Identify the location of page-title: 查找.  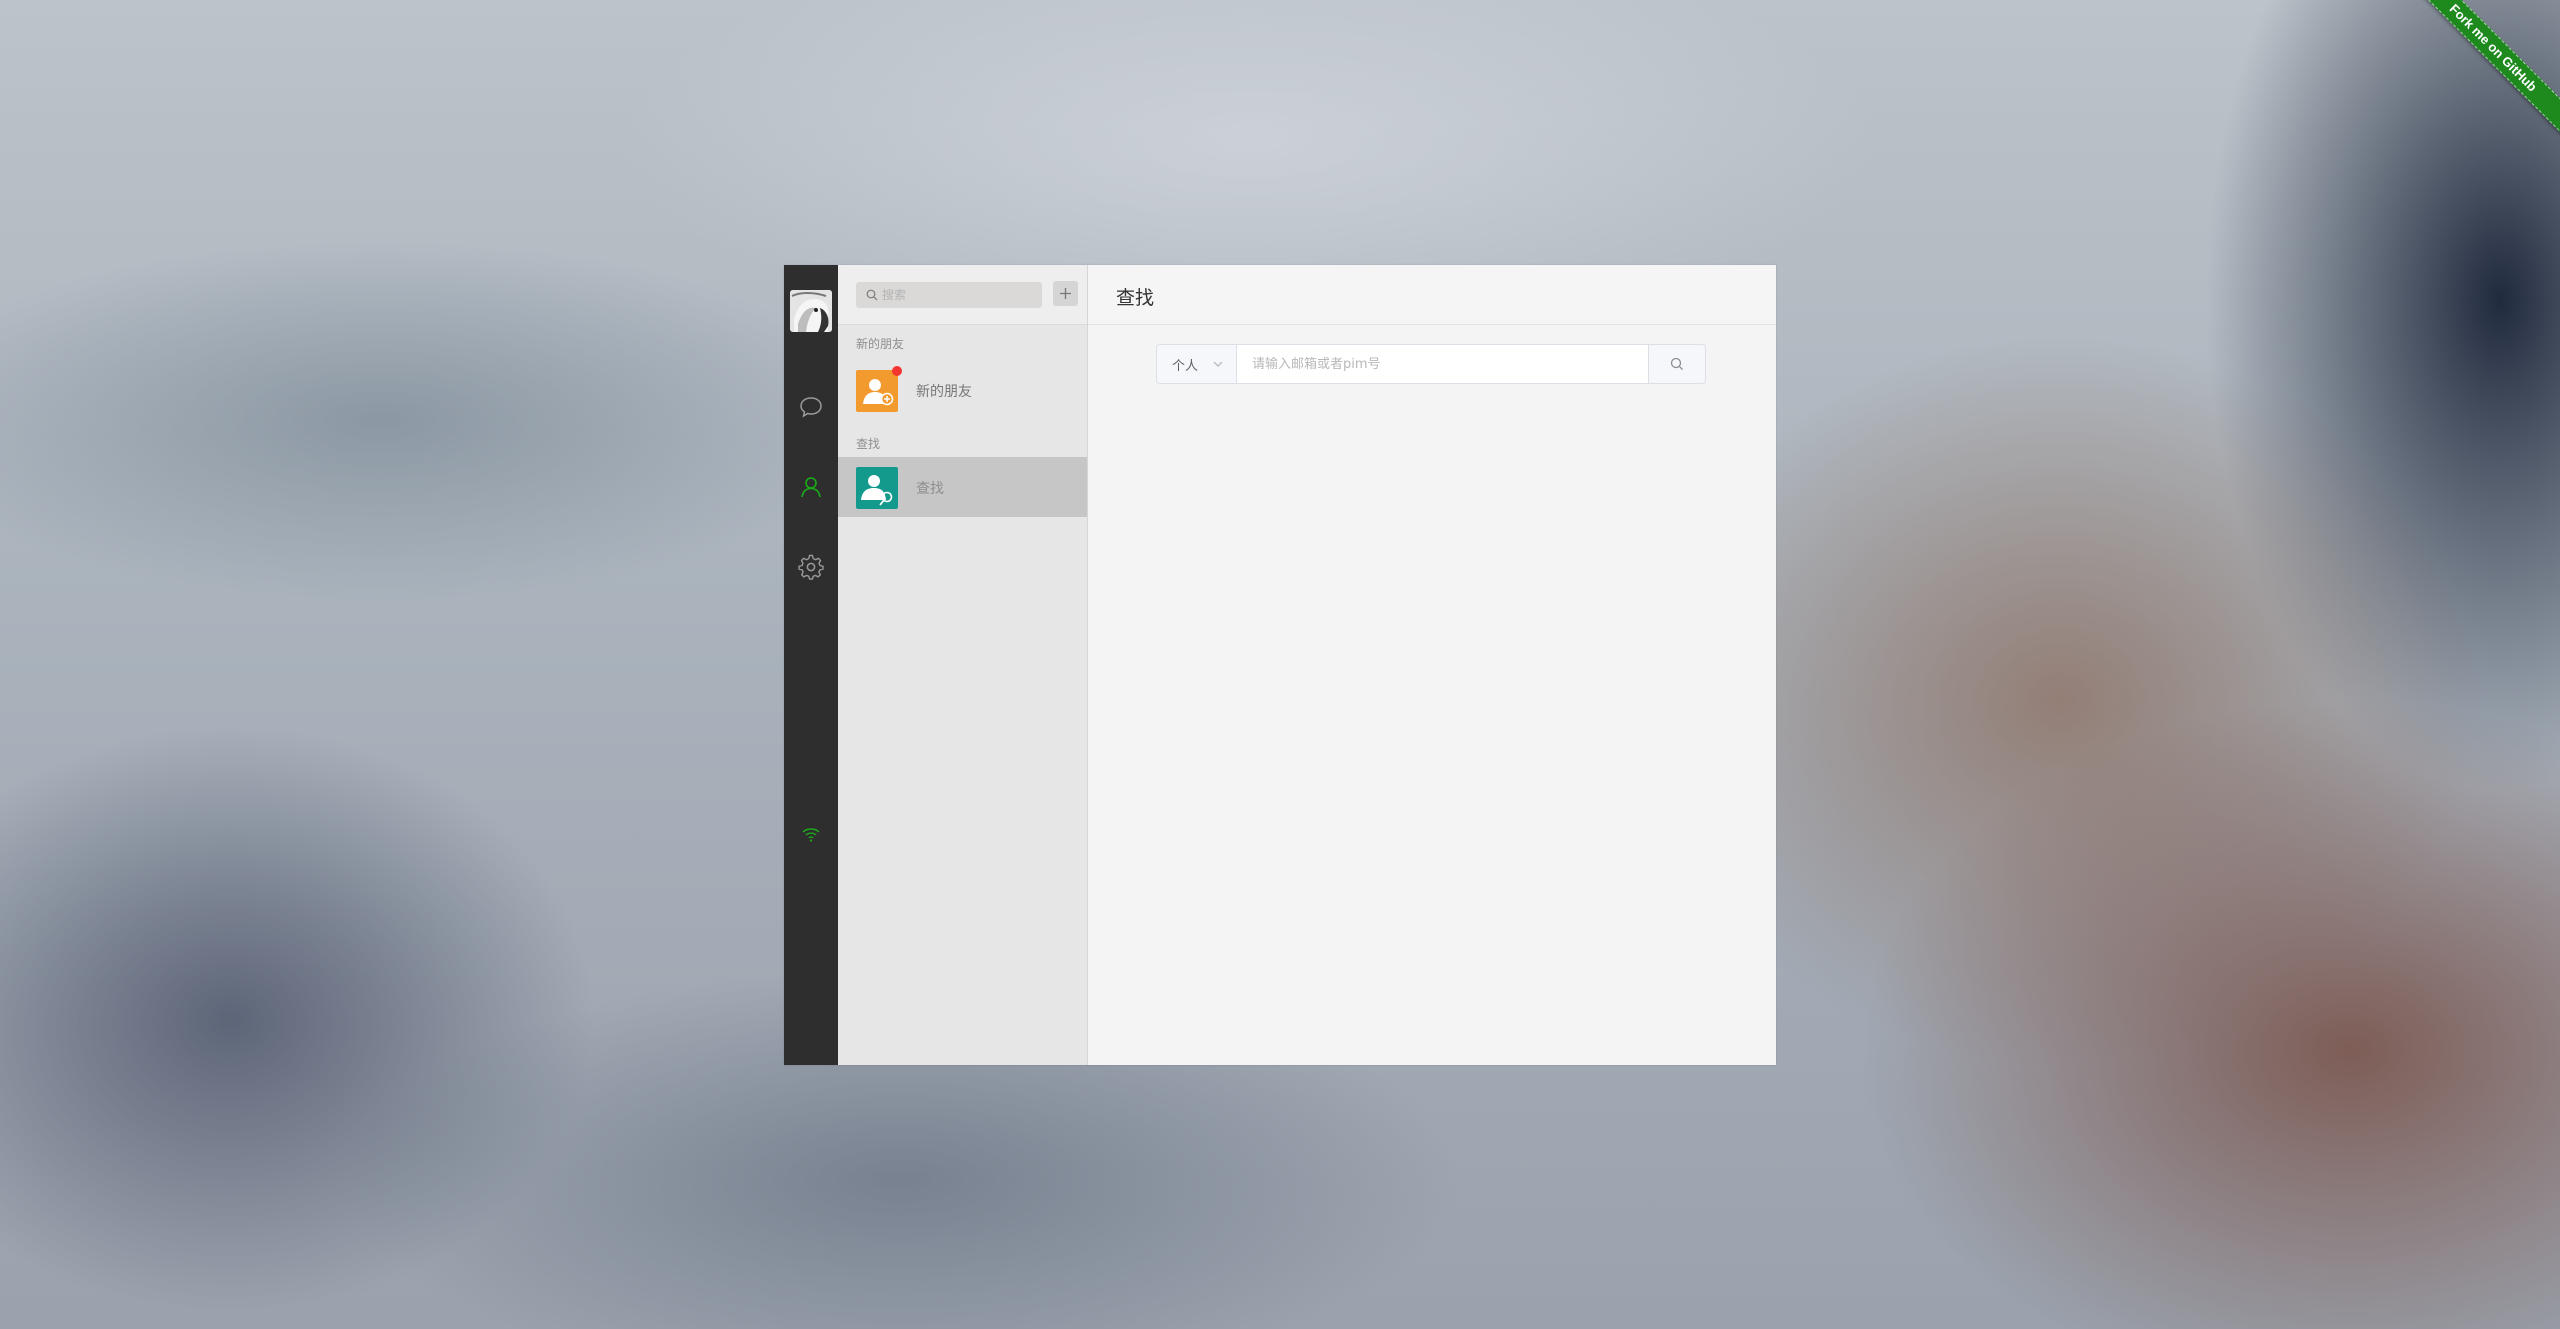
(1135, 298).